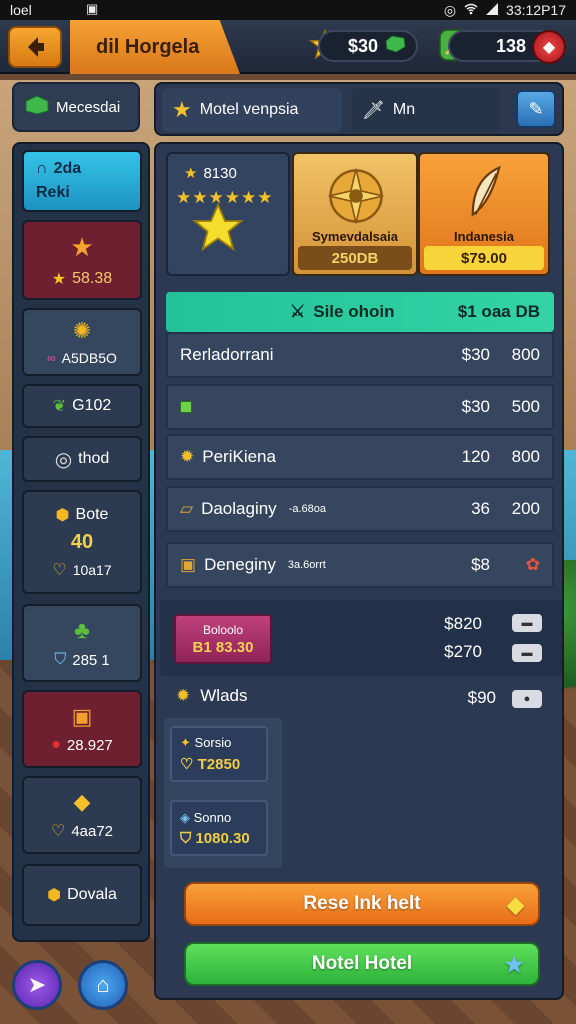 The height and width of the screenshot is (1024, 576). Describe the element at coordinates (536, 10) in the screenshot. I see `status-time: 33:12P17` at that location.